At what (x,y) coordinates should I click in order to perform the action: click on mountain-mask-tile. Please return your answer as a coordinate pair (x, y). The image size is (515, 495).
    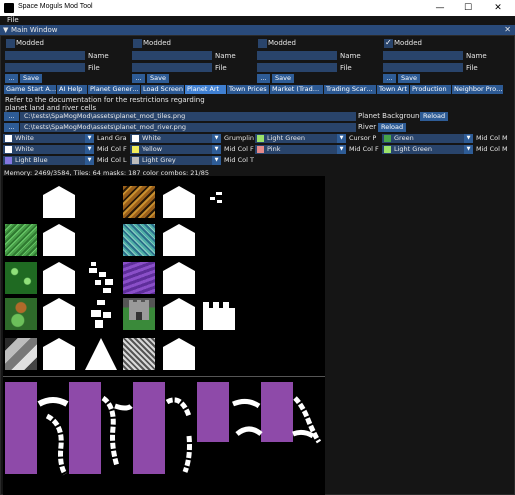
    Looking at the image, I should click on (101, 354).